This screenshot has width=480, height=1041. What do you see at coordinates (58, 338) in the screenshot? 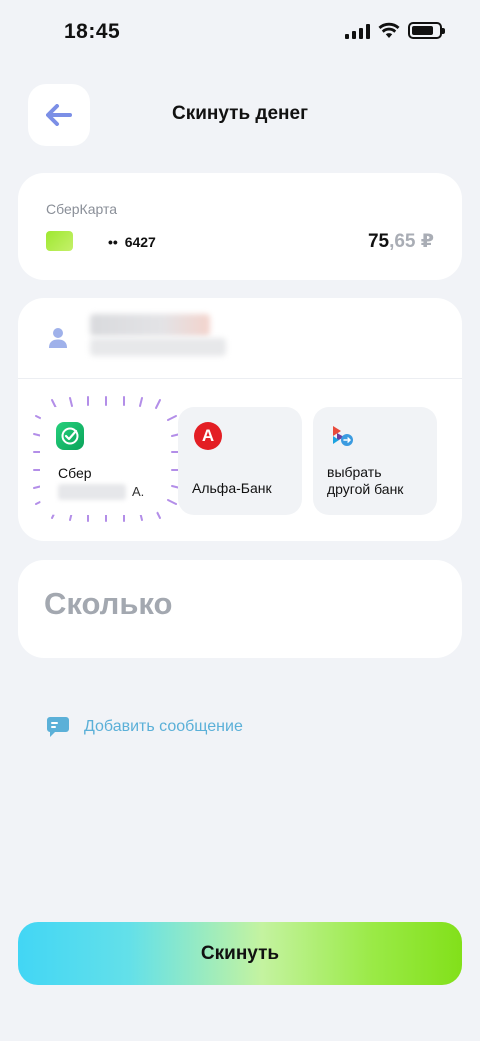
I see `person-icon` at bounding box center [58, 338].